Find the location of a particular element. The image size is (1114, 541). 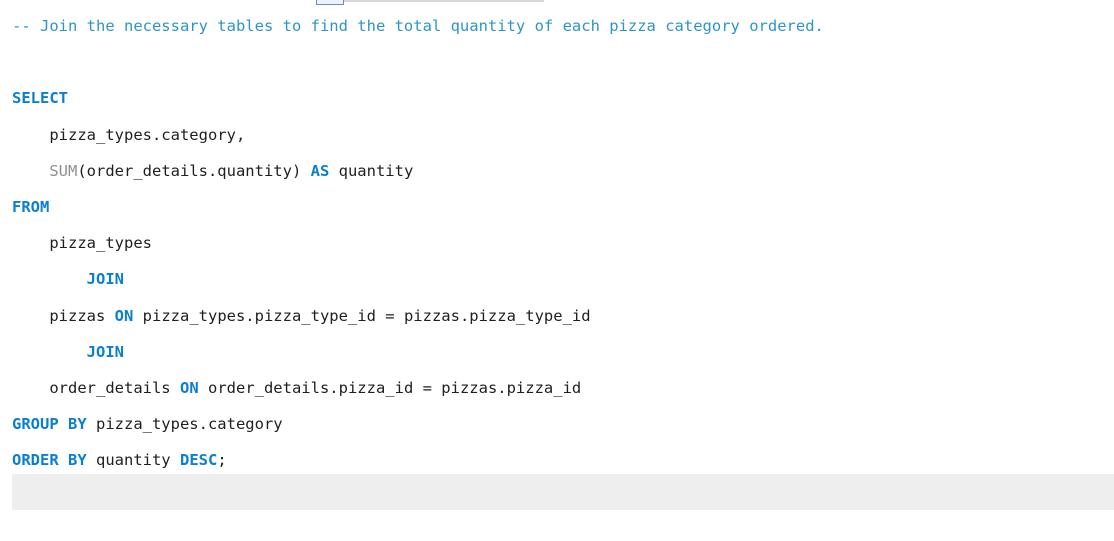

editor-tab-divider is located at coordinates (444, 1).